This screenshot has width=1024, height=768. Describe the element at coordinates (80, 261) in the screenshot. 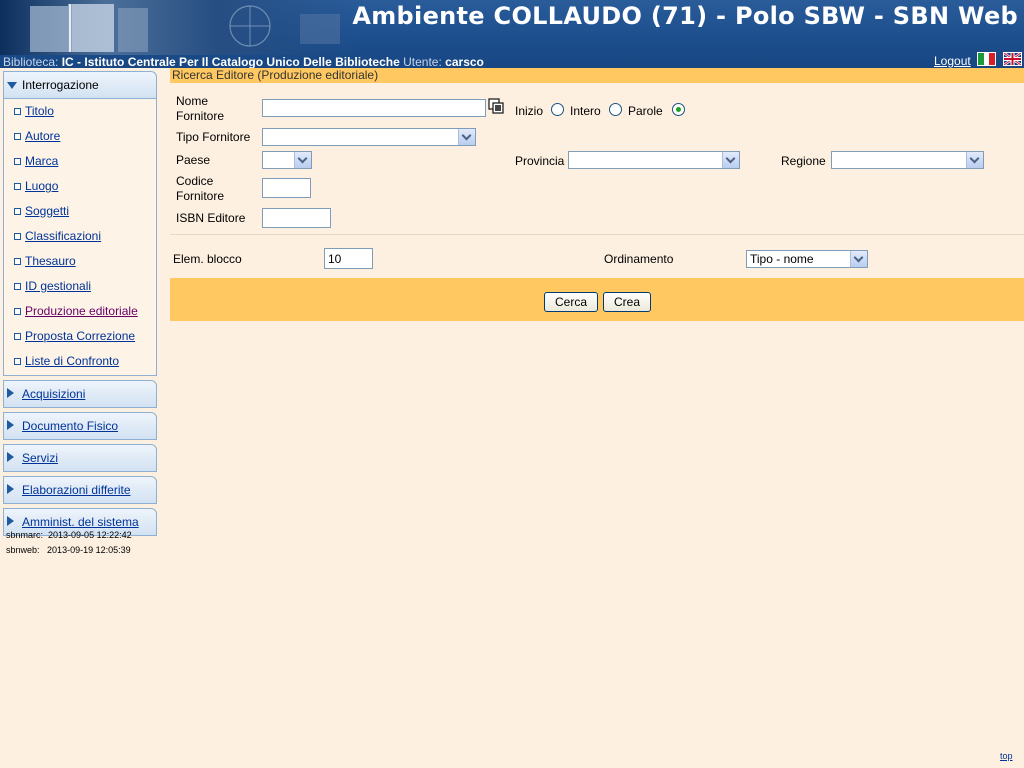

I see `menu-item-thesauro: Thesauro` at that location.